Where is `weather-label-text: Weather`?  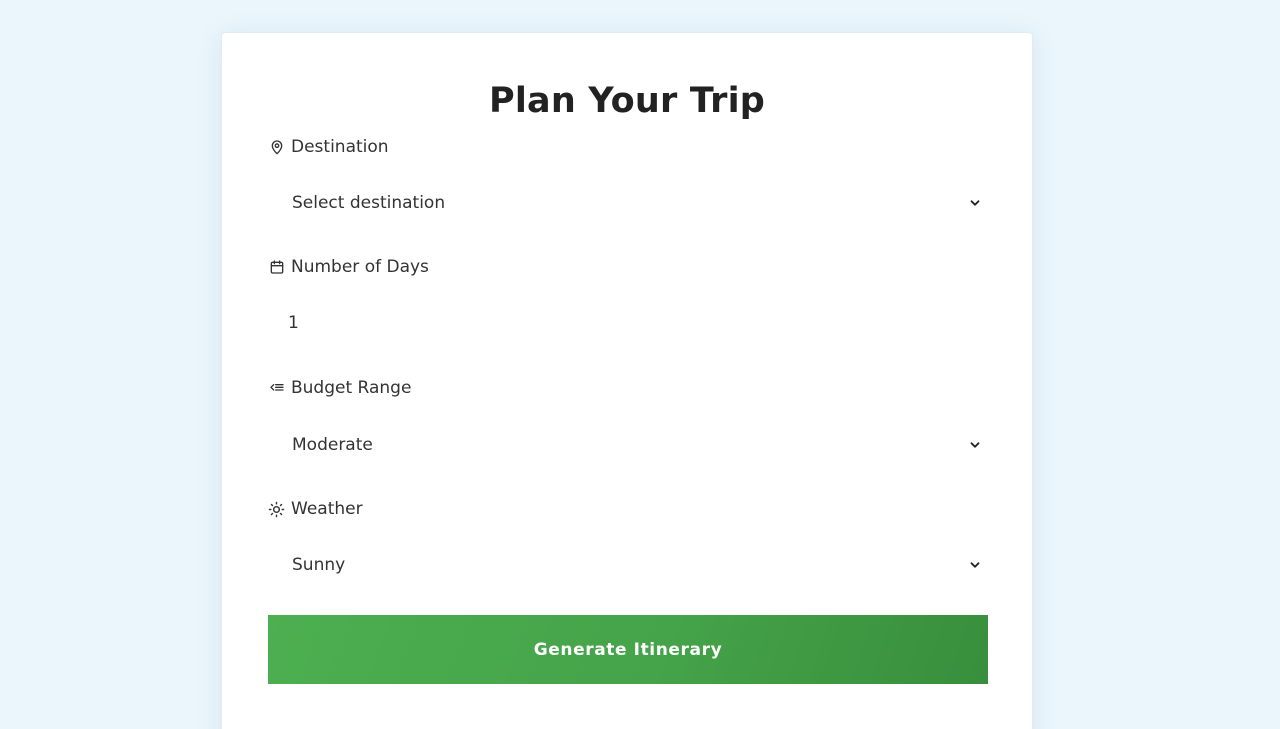
weather-label-text: Weather is located at coordinates (327, 509).